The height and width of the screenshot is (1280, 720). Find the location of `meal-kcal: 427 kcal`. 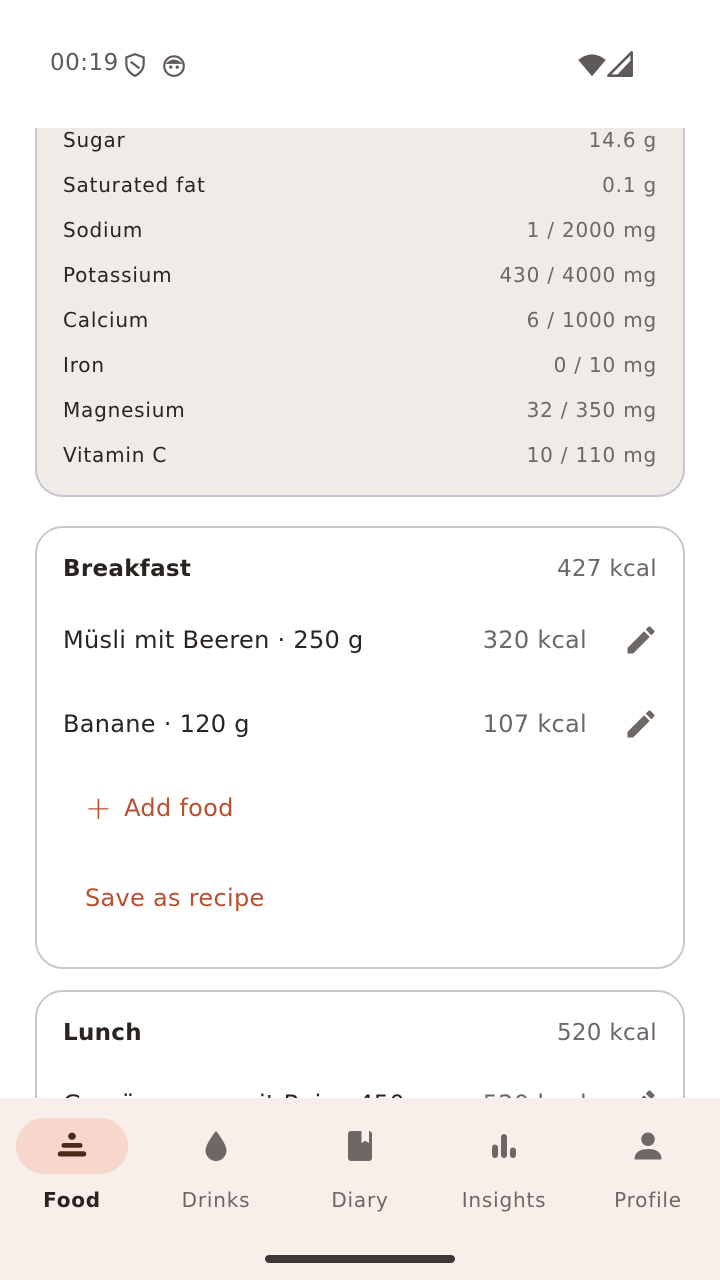

meal-kcal: 427 kcal is located at coordinates (606, 569).